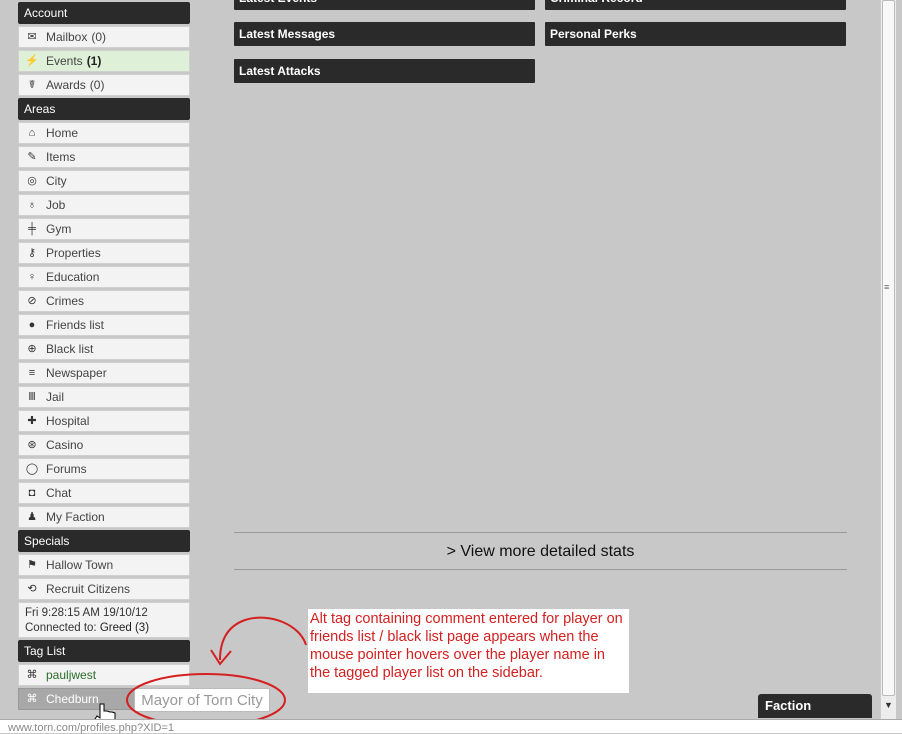 This screenshot has height=734, width=902. Describe the element at coordinates (32, 301) in the screenshot. I see `no-entry-icon: ⊘` at that location.